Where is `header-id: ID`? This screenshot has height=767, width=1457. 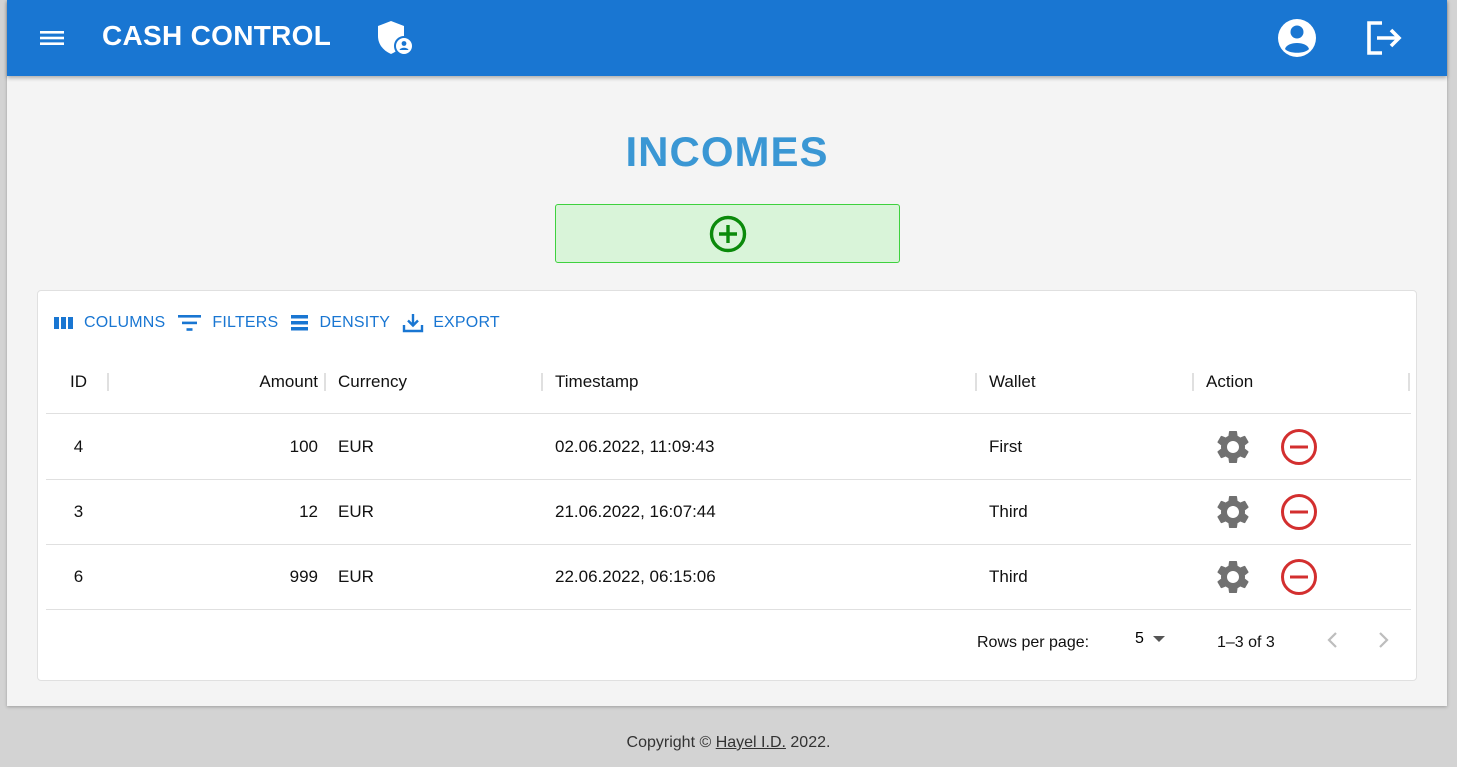 header-id: ID is located at coordinates (77, 382).